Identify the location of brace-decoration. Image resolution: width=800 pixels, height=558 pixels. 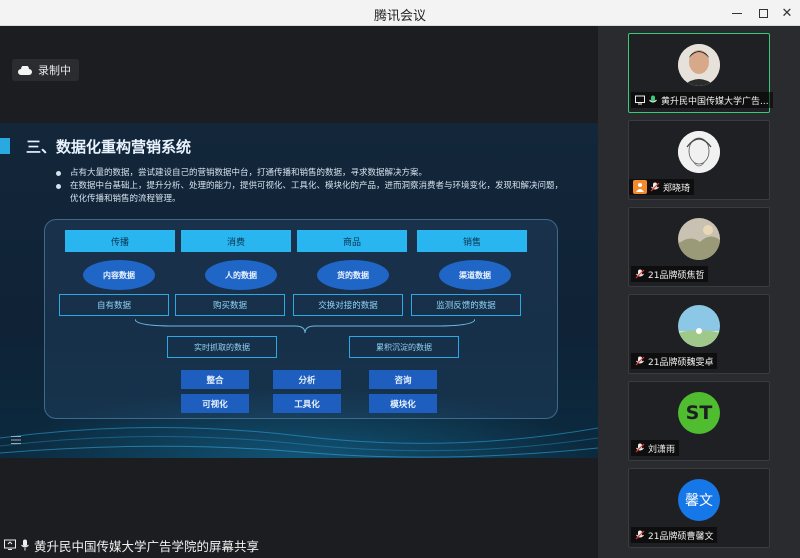
(305, 326).